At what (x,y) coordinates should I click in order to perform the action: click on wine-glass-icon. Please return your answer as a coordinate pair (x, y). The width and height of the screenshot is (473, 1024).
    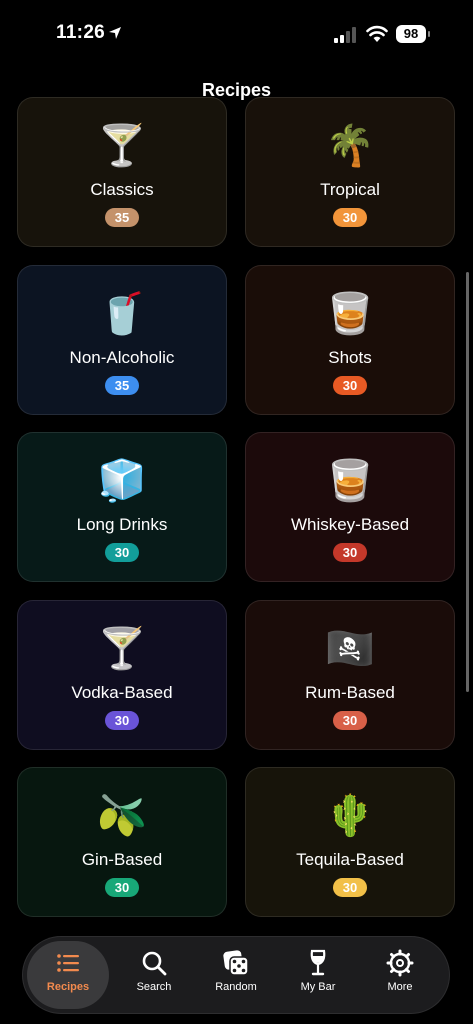
    Looking at the image, I should click on (318, 962).